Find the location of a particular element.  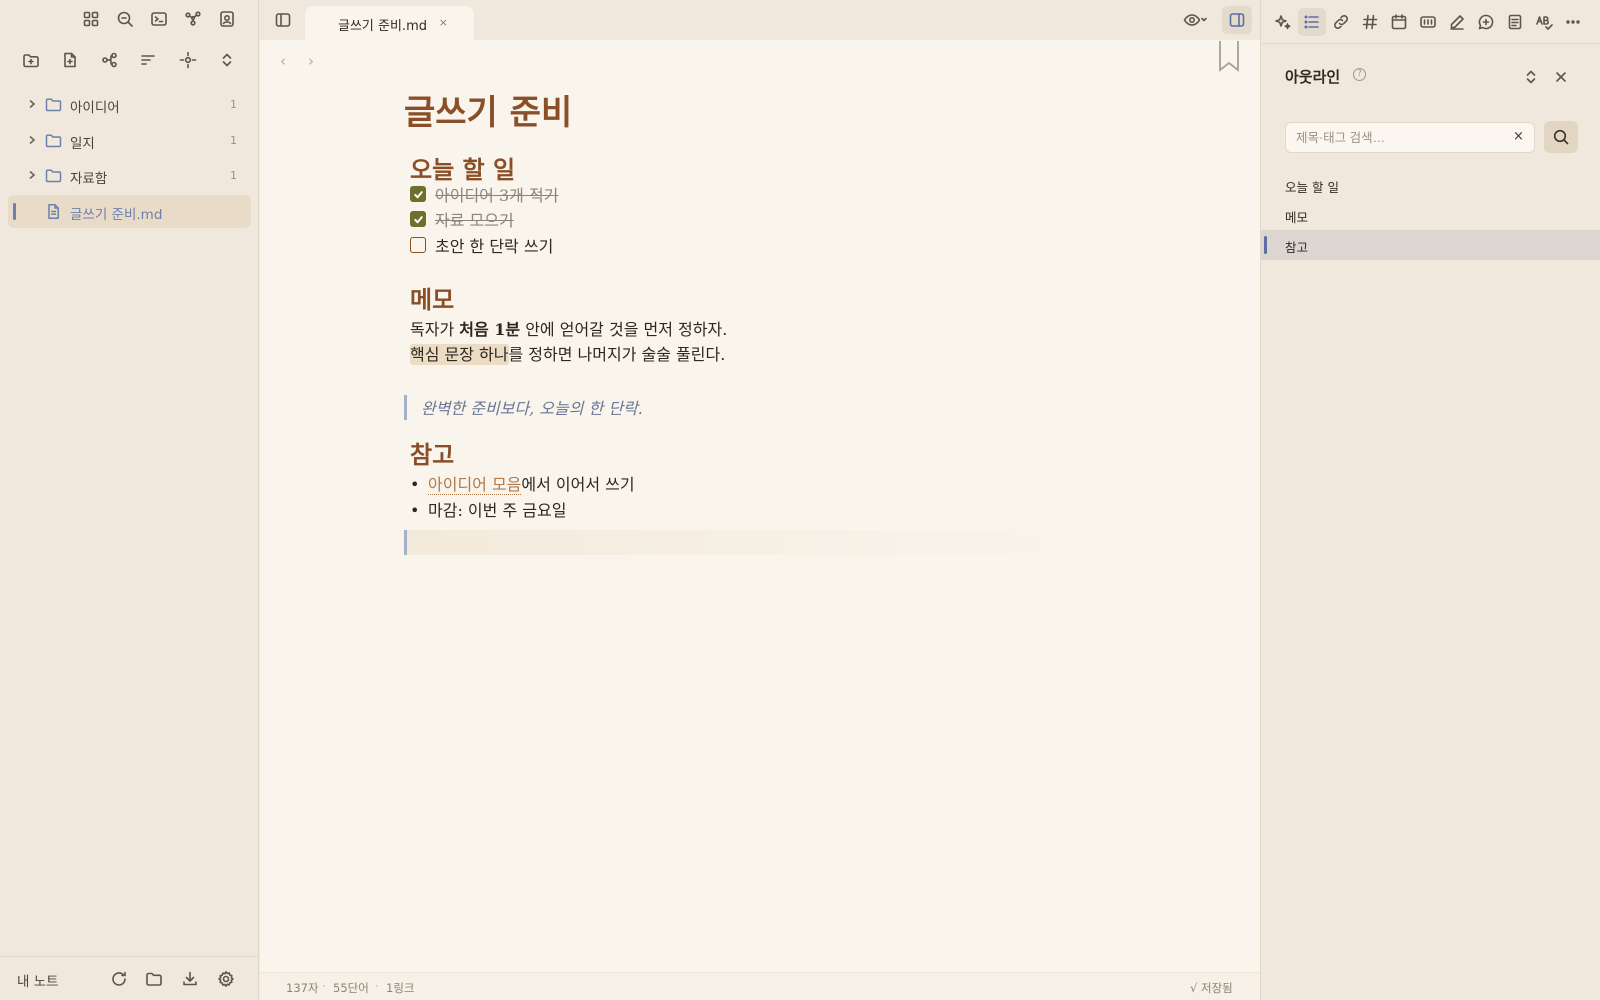

vault-name: 내 노트 is located at coordinates (38, 980).